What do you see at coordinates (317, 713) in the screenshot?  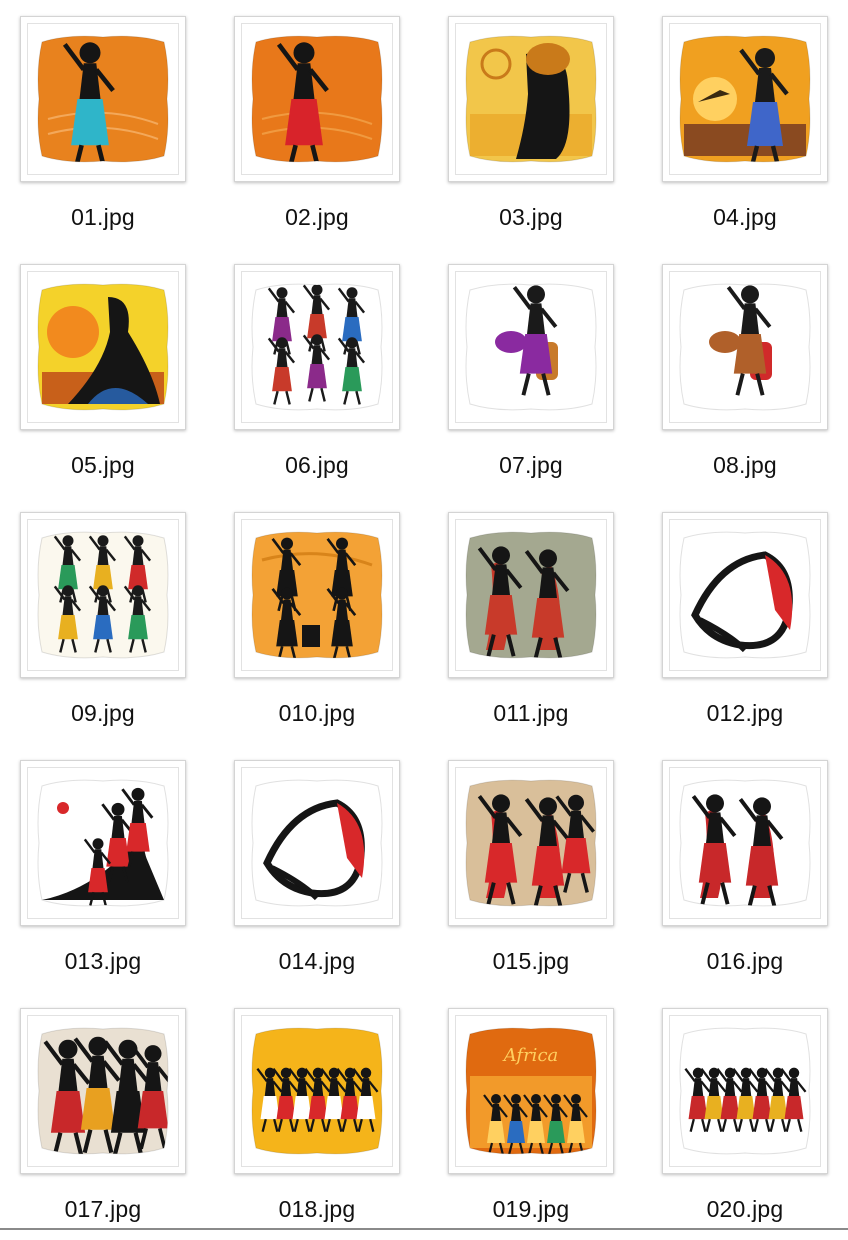 I see `file-name-label: 010.jpg` at bounding box center [317, 713].